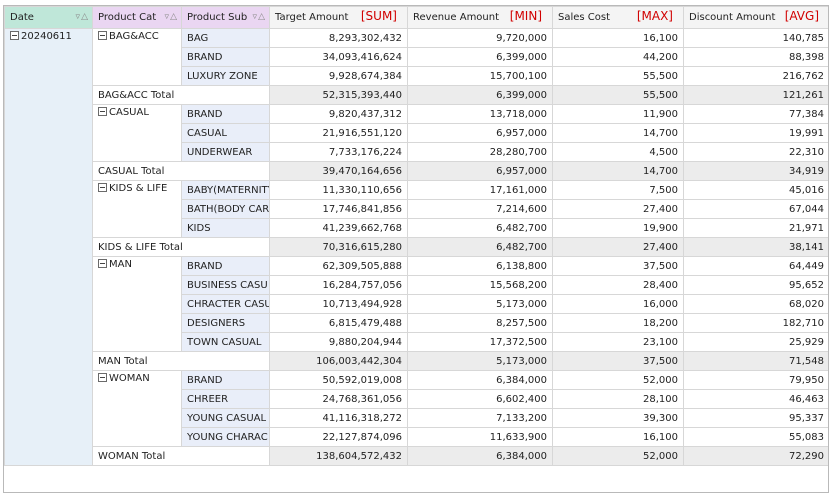 This screenshot has height=495, width=833. Describe the element at coordinates (48, 247) in the screenshot. I see `date-cell: 20240611` at that location.